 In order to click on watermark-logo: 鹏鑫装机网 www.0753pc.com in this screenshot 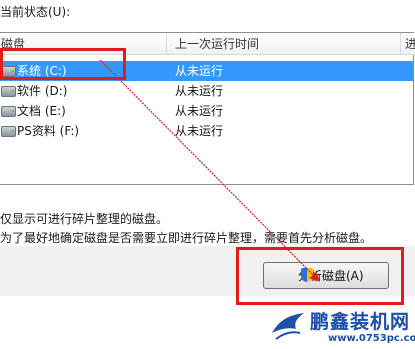, I will do `click(342, 327)`.